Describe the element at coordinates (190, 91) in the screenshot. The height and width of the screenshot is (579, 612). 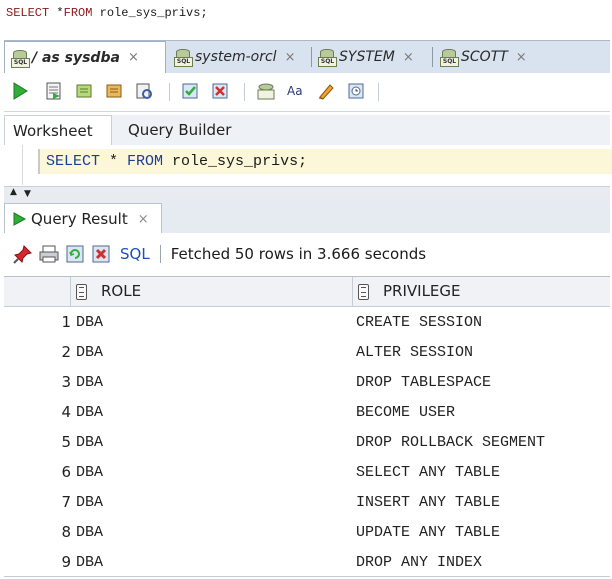
I see `commit-icon` at that location.